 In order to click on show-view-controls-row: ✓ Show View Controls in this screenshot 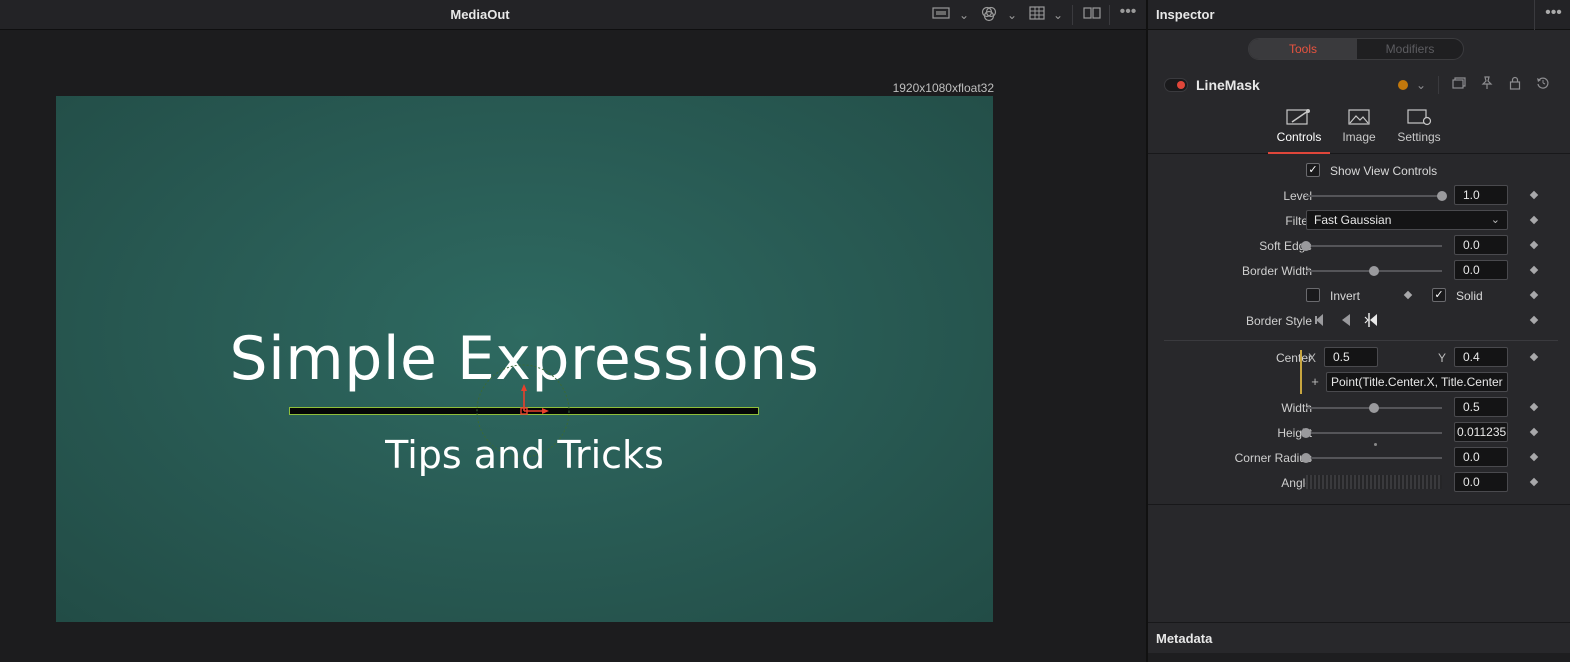, I will do `click(1359, 171)`.